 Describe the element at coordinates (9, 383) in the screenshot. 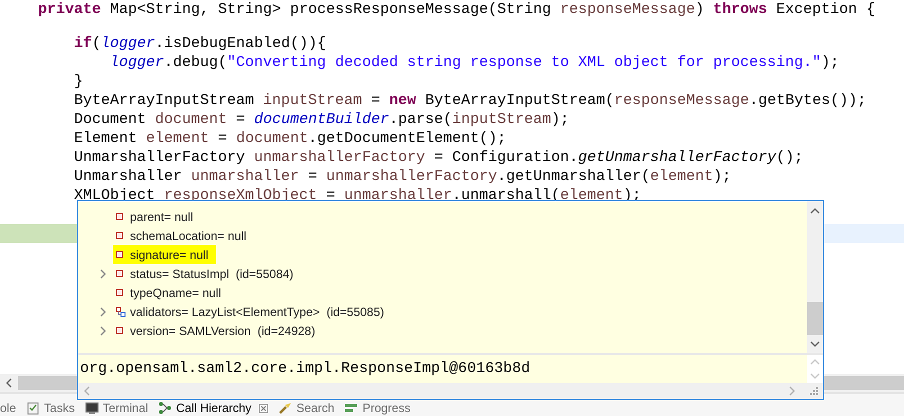

I see `scroll-left-icon` at that location.